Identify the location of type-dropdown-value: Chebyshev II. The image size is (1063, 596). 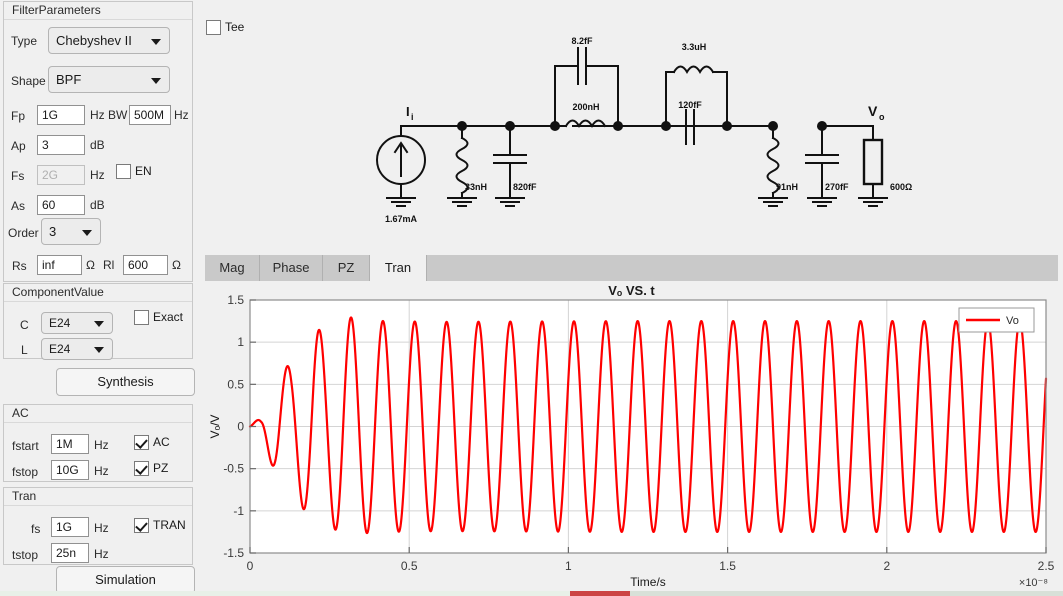
(94, 40).